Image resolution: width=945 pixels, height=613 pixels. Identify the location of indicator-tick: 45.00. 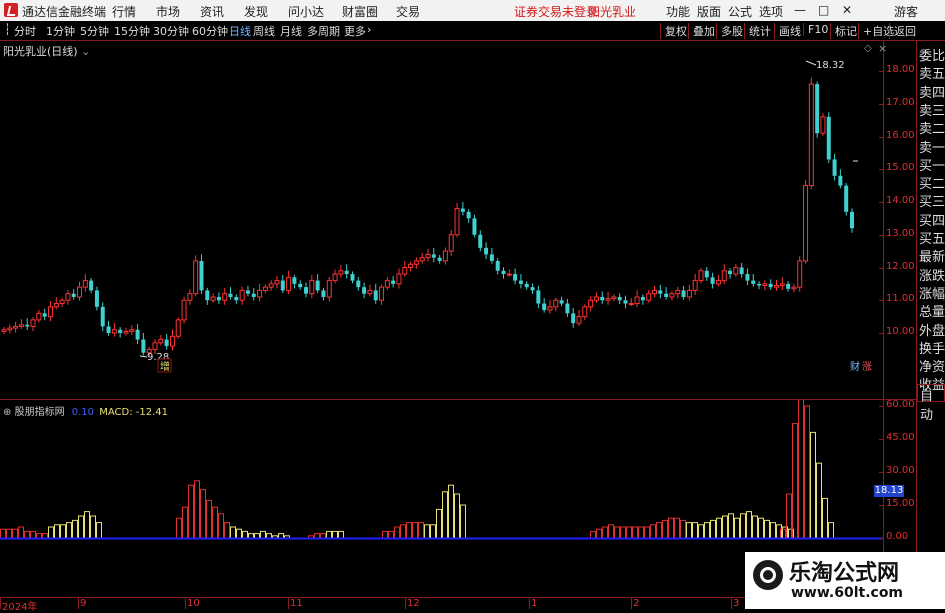
(900, 437).